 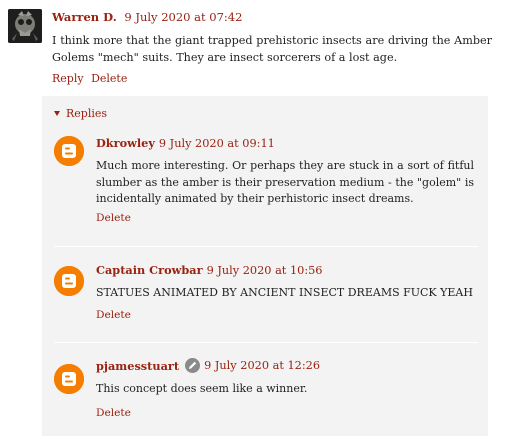 What do you see at coordinates (265, 270) in the screenshot?
I see `reply-timestamp: 9 July 2020 at 10:56` at bounding box center [265, 270].